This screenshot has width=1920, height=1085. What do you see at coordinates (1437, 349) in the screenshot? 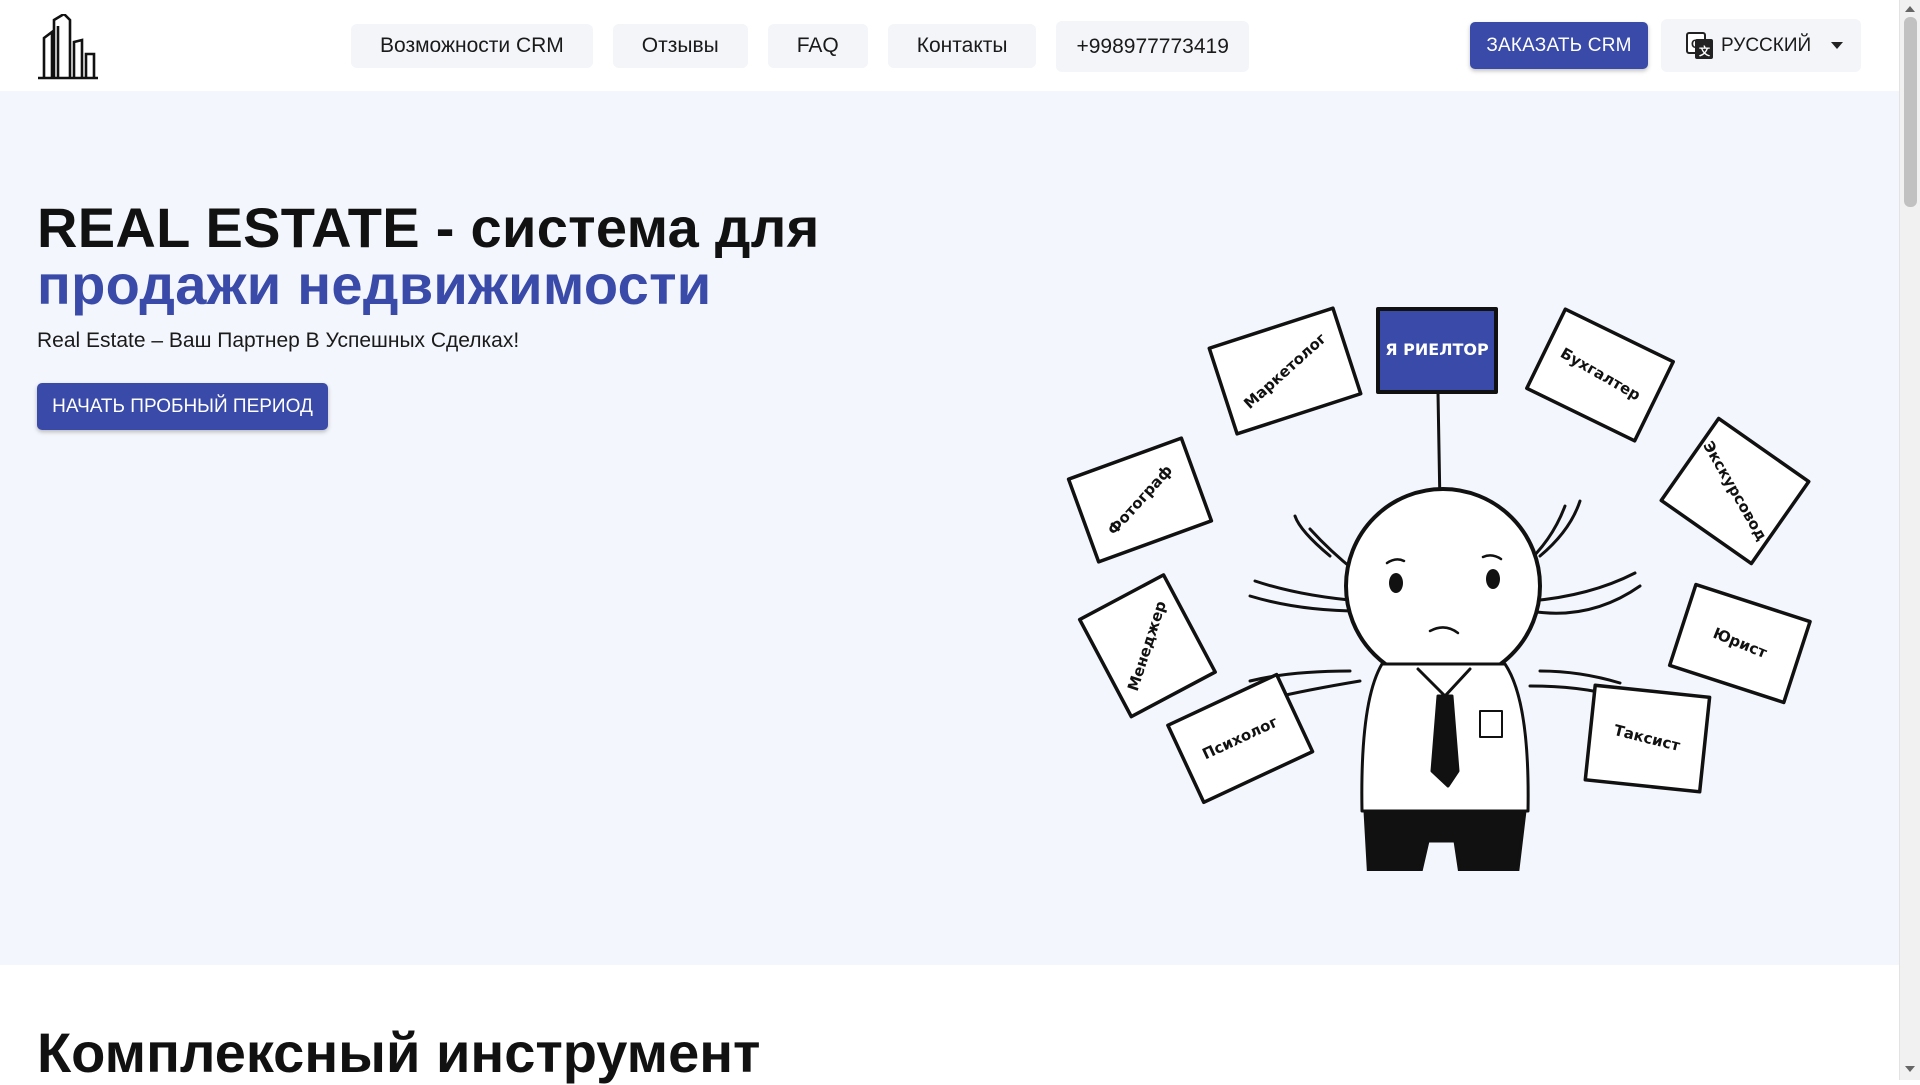
I see `main-sign-label: Я РИЕЛТОР` at bounding box center [1437, 349].